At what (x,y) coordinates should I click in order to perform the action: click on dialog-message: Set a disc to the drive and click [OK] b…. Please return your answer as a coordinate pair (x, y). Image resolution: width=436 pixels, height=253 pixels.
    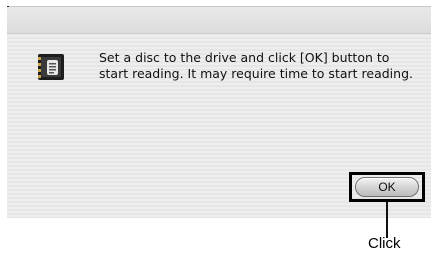
    Looking at the image, I should click on (256, 65).